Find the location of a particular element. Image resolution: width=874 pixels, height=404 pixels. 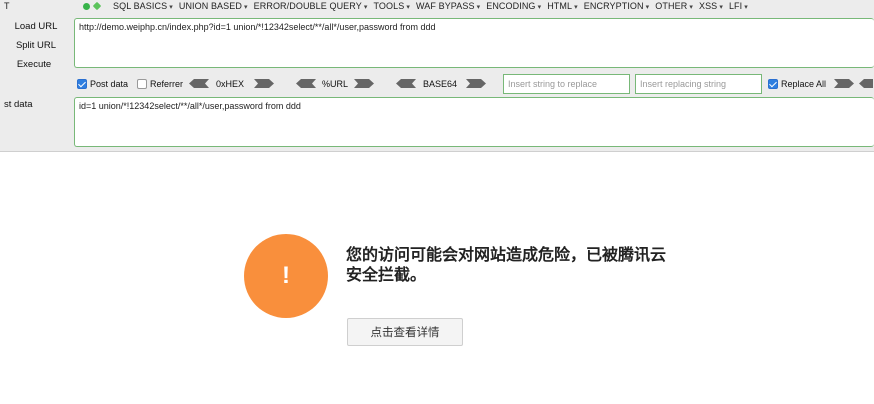

green-diamond-icon is located at coordinates (97, 6).